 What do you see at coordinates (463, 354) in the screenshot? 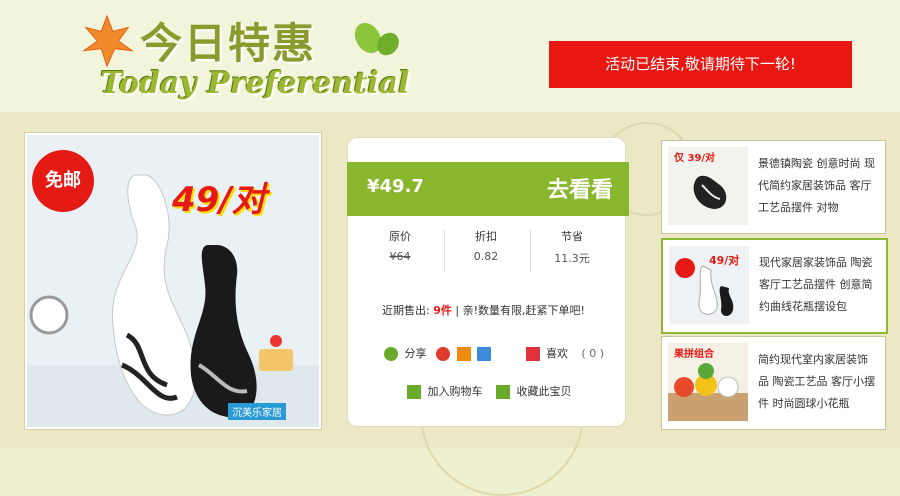
I see `taobao-icon` at bounding box center [463, 354].